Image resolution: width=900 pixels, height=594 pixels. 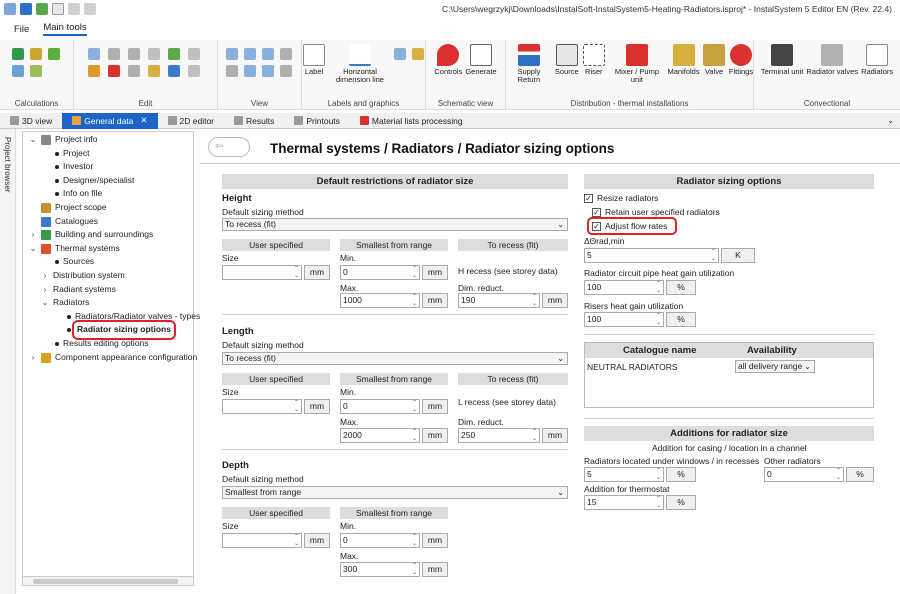 I want to click on undo-icon, so click(x=74, y=9).